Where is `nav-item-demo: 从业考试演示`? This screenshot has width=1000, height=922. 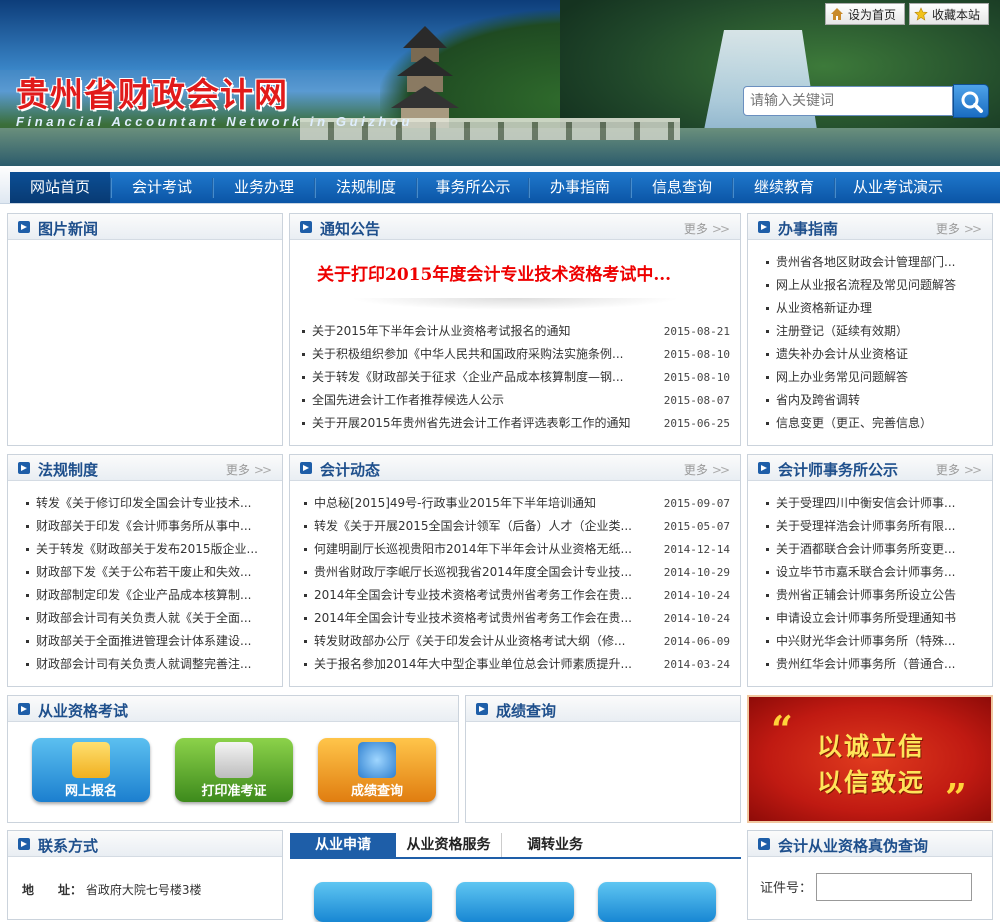
nav-item-demo: 从业考试演示 is located at coordinates (898, 187).